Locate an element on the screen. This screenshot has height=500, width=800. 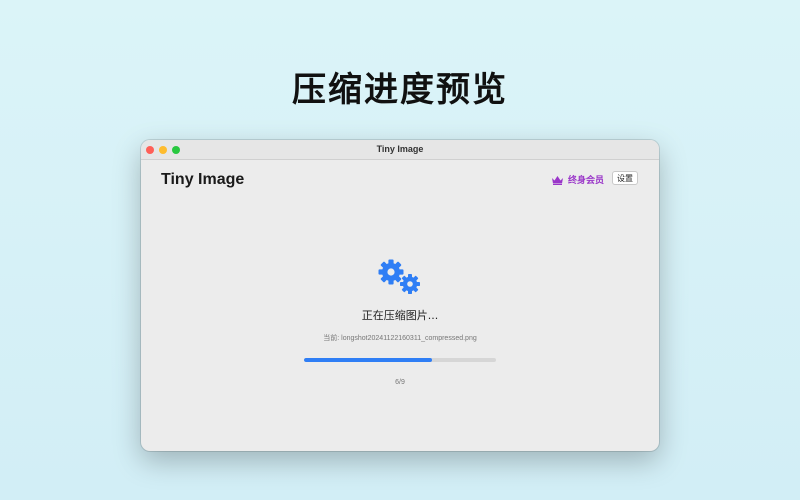
window-title: Tiny Image is located at coordinates (400, 149).